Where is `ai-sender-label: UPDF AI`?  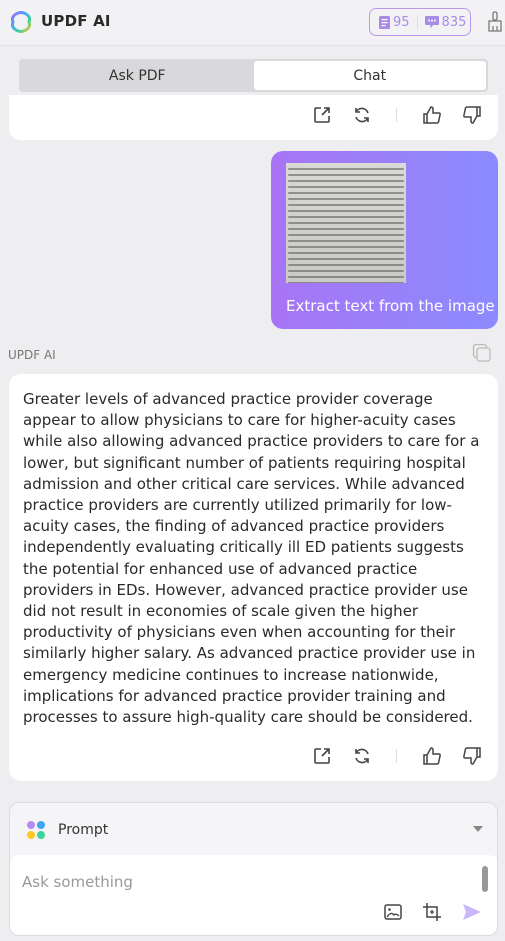
ai-sender-label: UPDF AI is located at coordinates (32, 355).